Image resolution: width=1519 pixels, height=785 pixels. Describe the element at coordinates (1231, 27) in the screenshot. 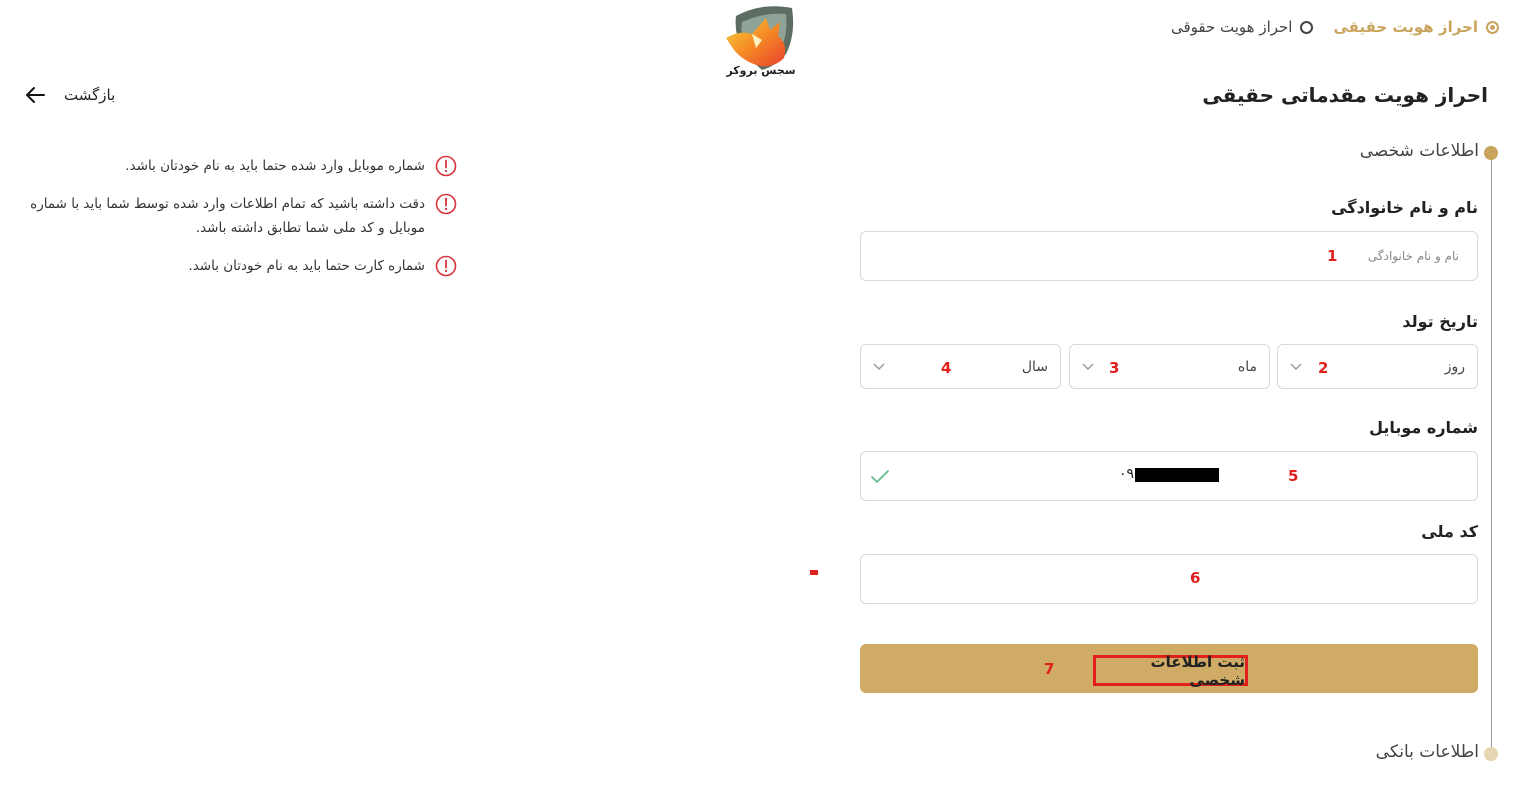

I see `tab-legal-identity-label: احراز هویت حقوقی` at that location.